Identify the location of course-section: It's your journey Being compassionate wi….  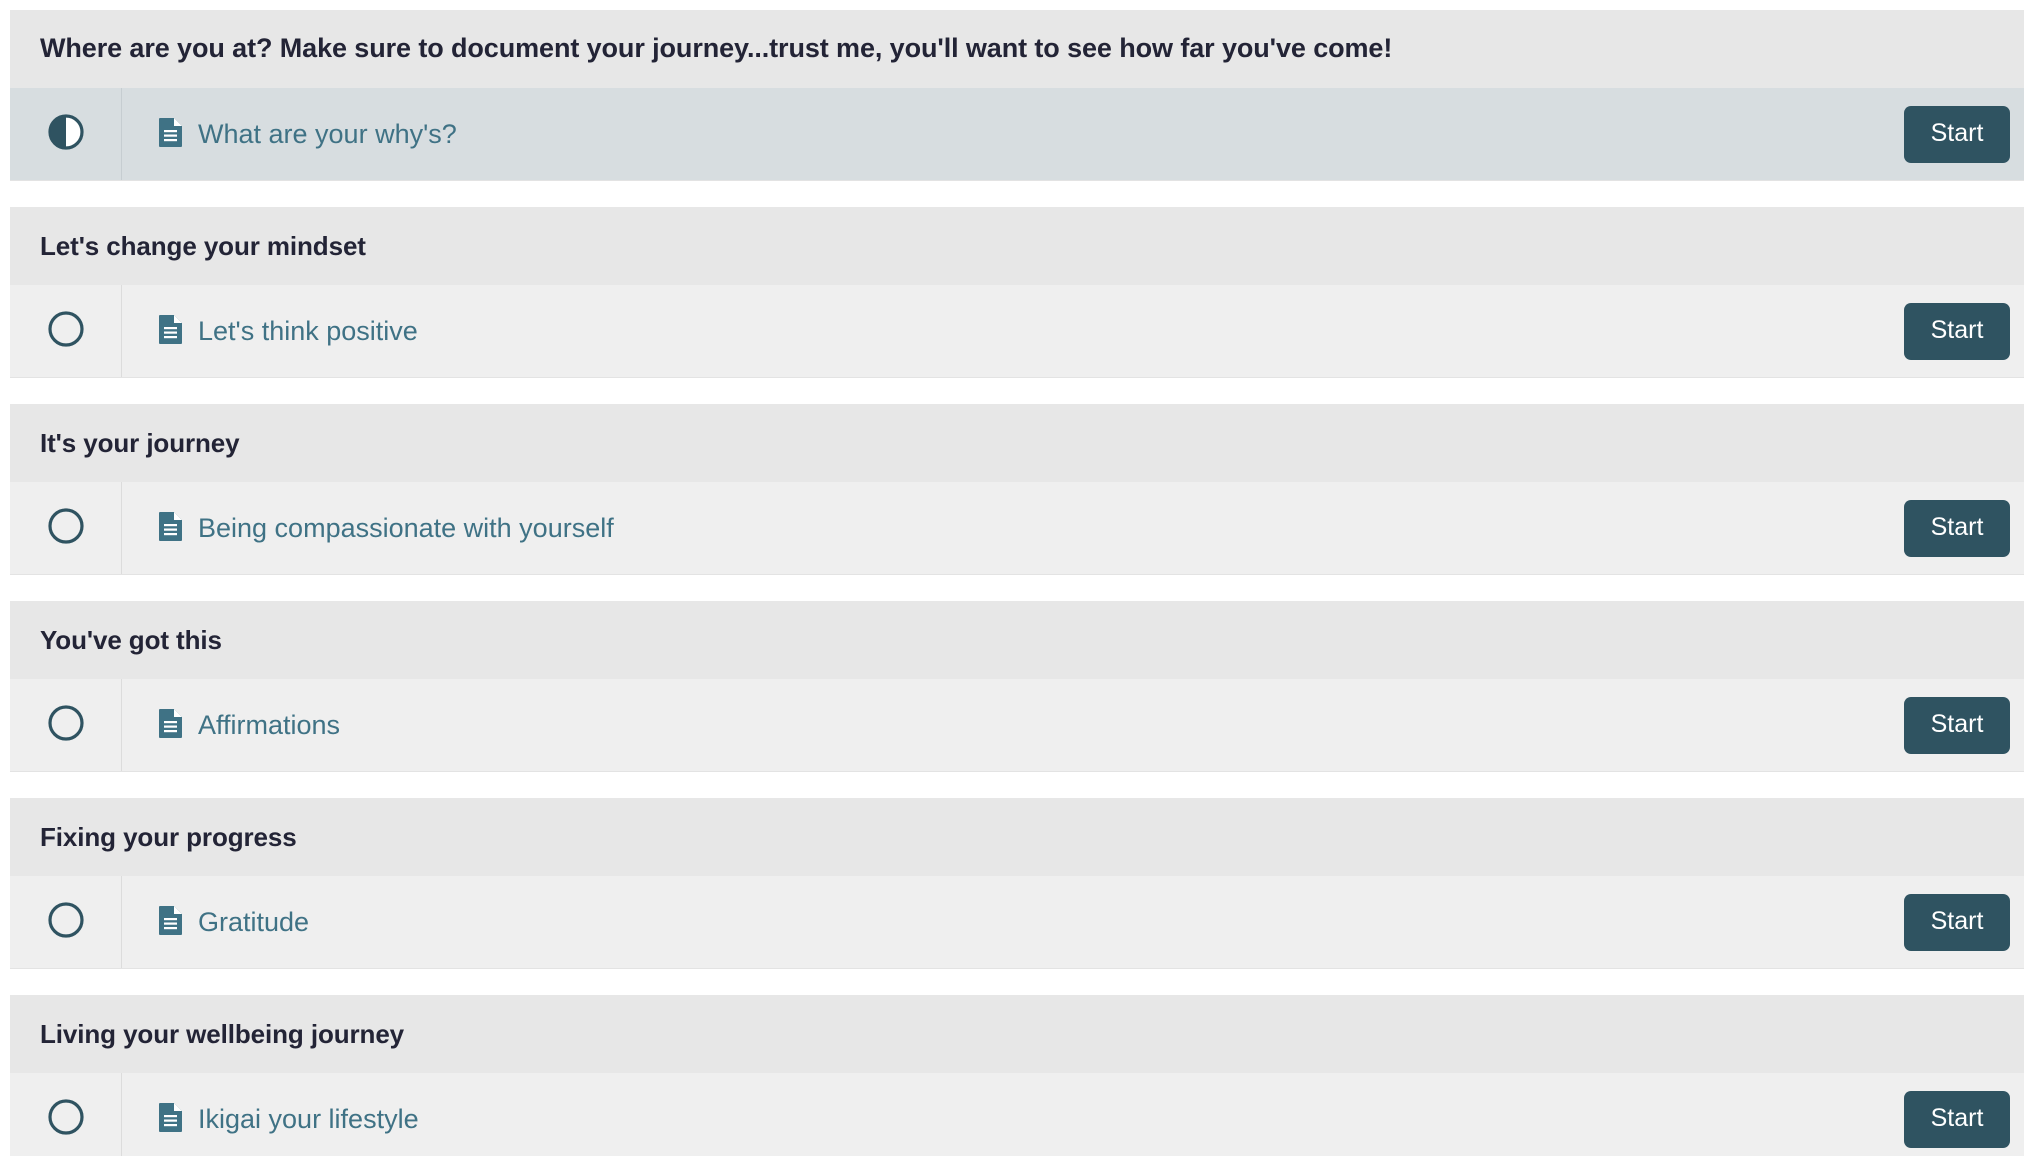
(1017, 489).